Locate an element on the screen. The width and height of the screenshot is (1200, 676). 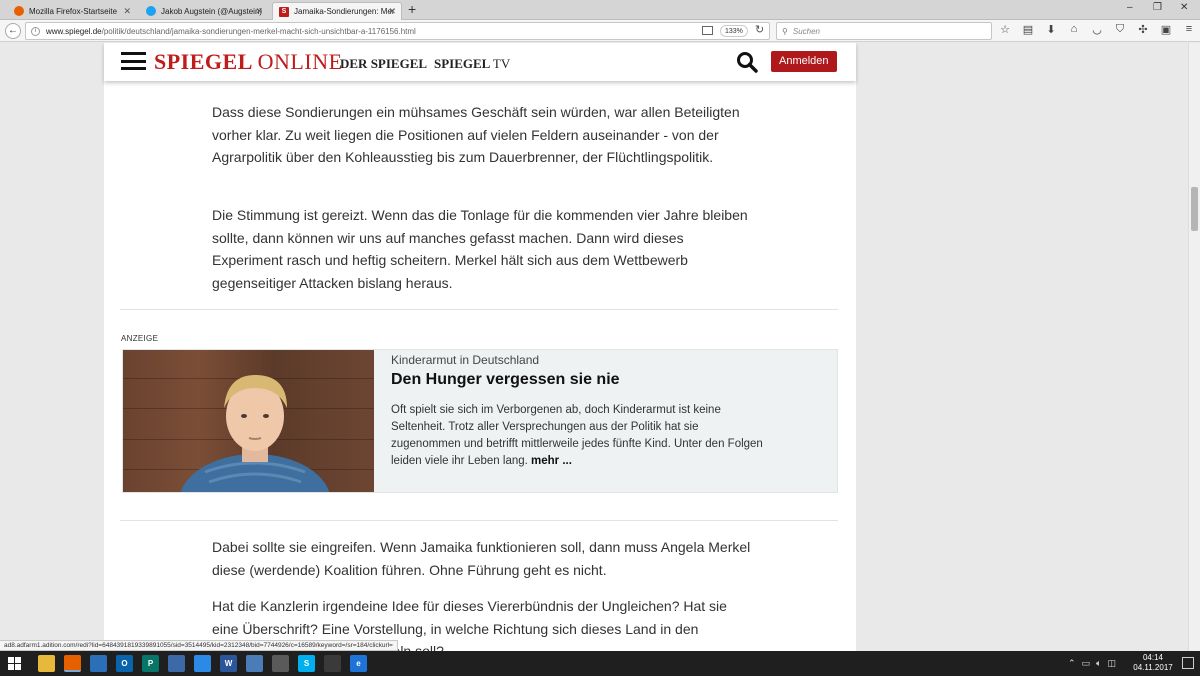
reader-view-icon is located at coordinates (707, 30).